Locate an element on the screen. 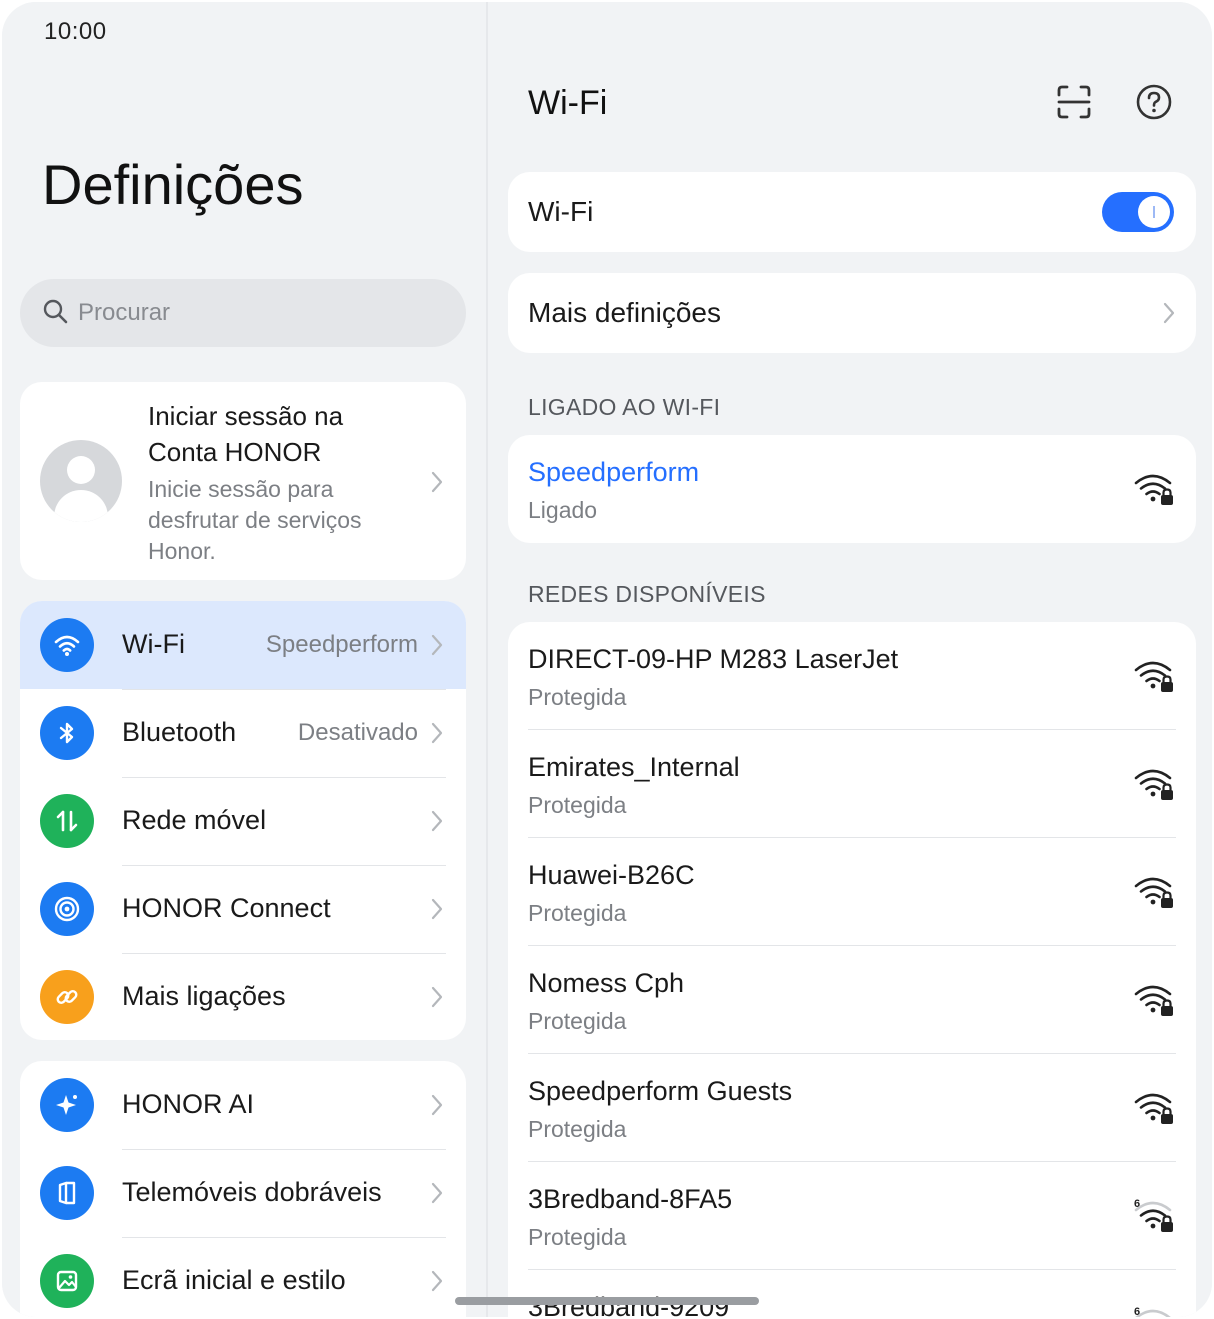  network-row: 3Bredband-8FA5 Protegida 6 is located at coordinates (852, 1216).